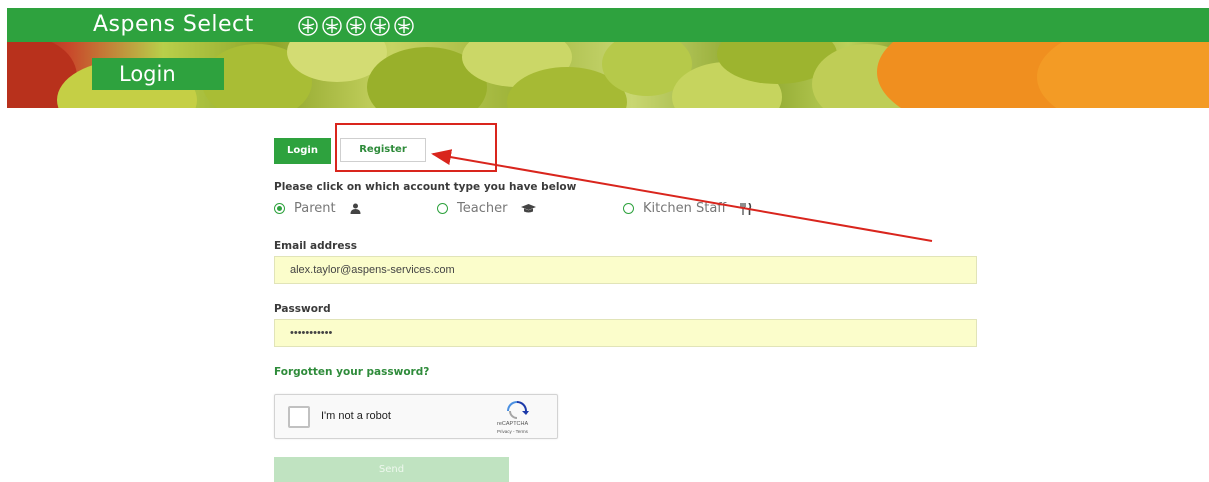  I want to click on brand-title: Aspens Select, so click(173, 24).